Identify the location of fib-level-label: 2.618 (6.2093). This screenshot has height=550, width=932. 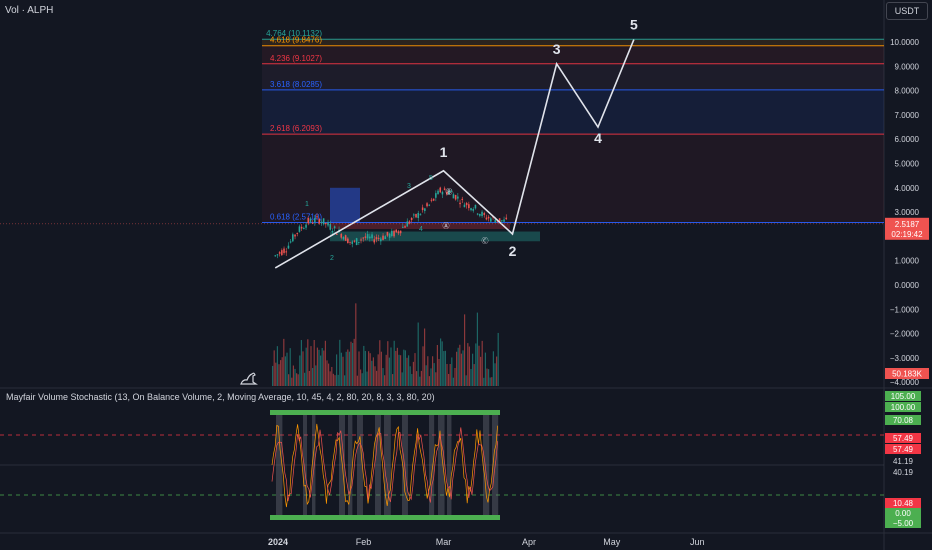
(296, 128).